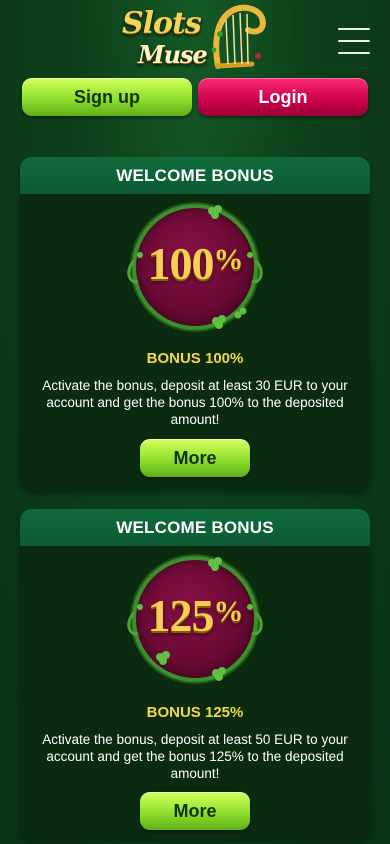 The height and width of the screenshot is (844, 390). Describe the element at coordinates (181, 263) in the screenshot. I see `bonus-percent-number: 100` at that location.